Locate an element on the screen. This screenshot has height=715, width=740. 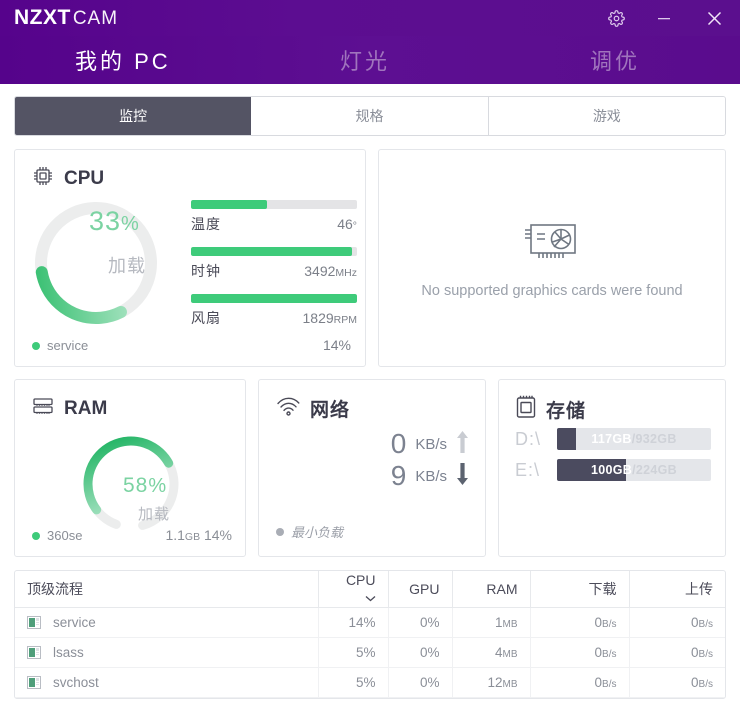
process-table-header: 顶级流程 CPU GPU RAM 下载 上传 is located at coordinates (370, 589).